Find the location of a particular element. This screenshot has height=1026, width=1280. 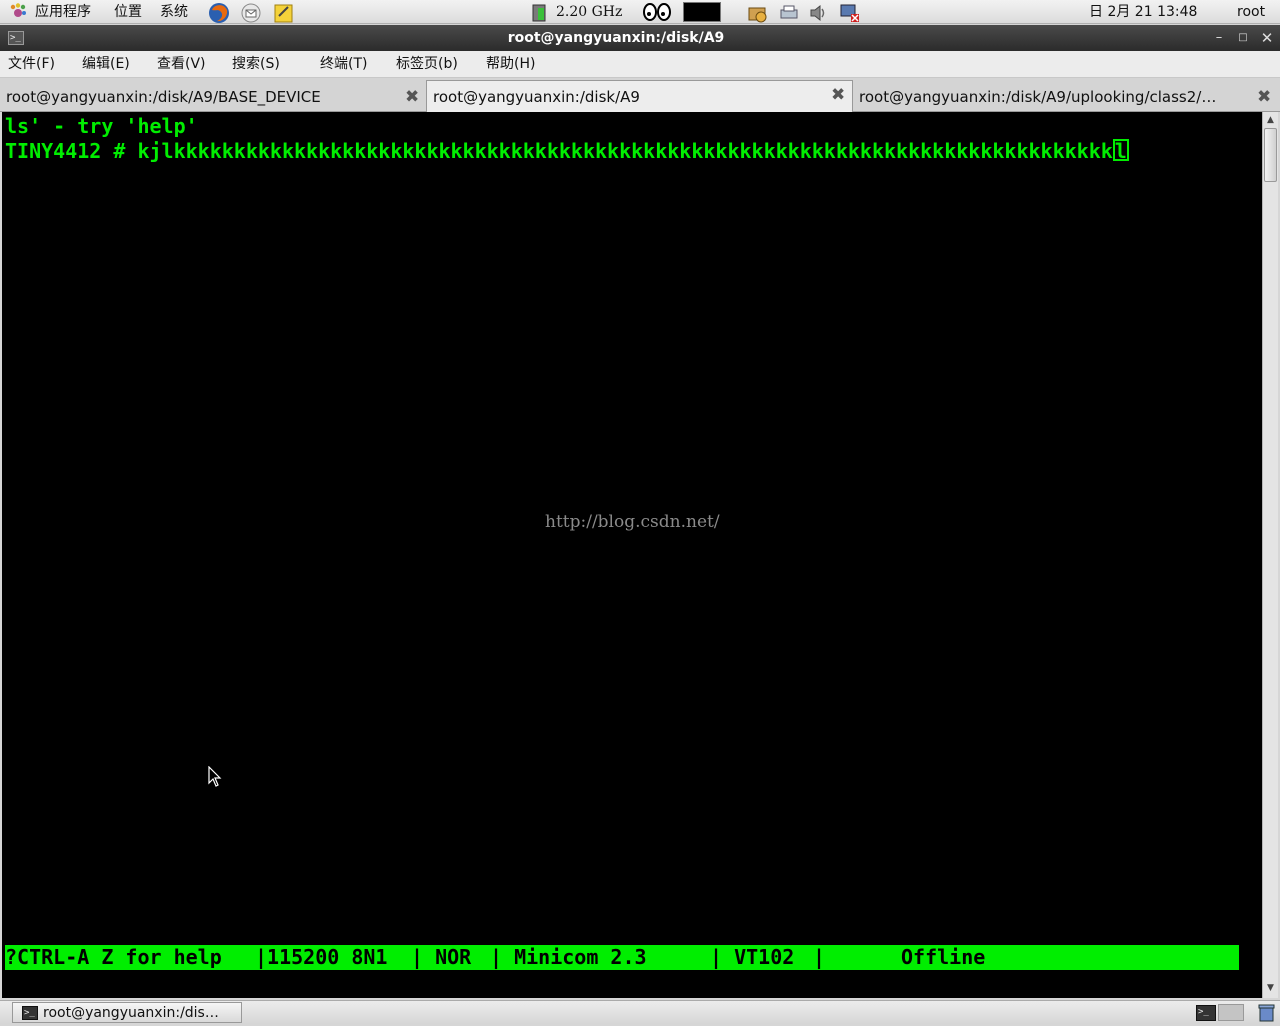

terminal-line: ls' - try 'help' is located at coordinates (101, 126).